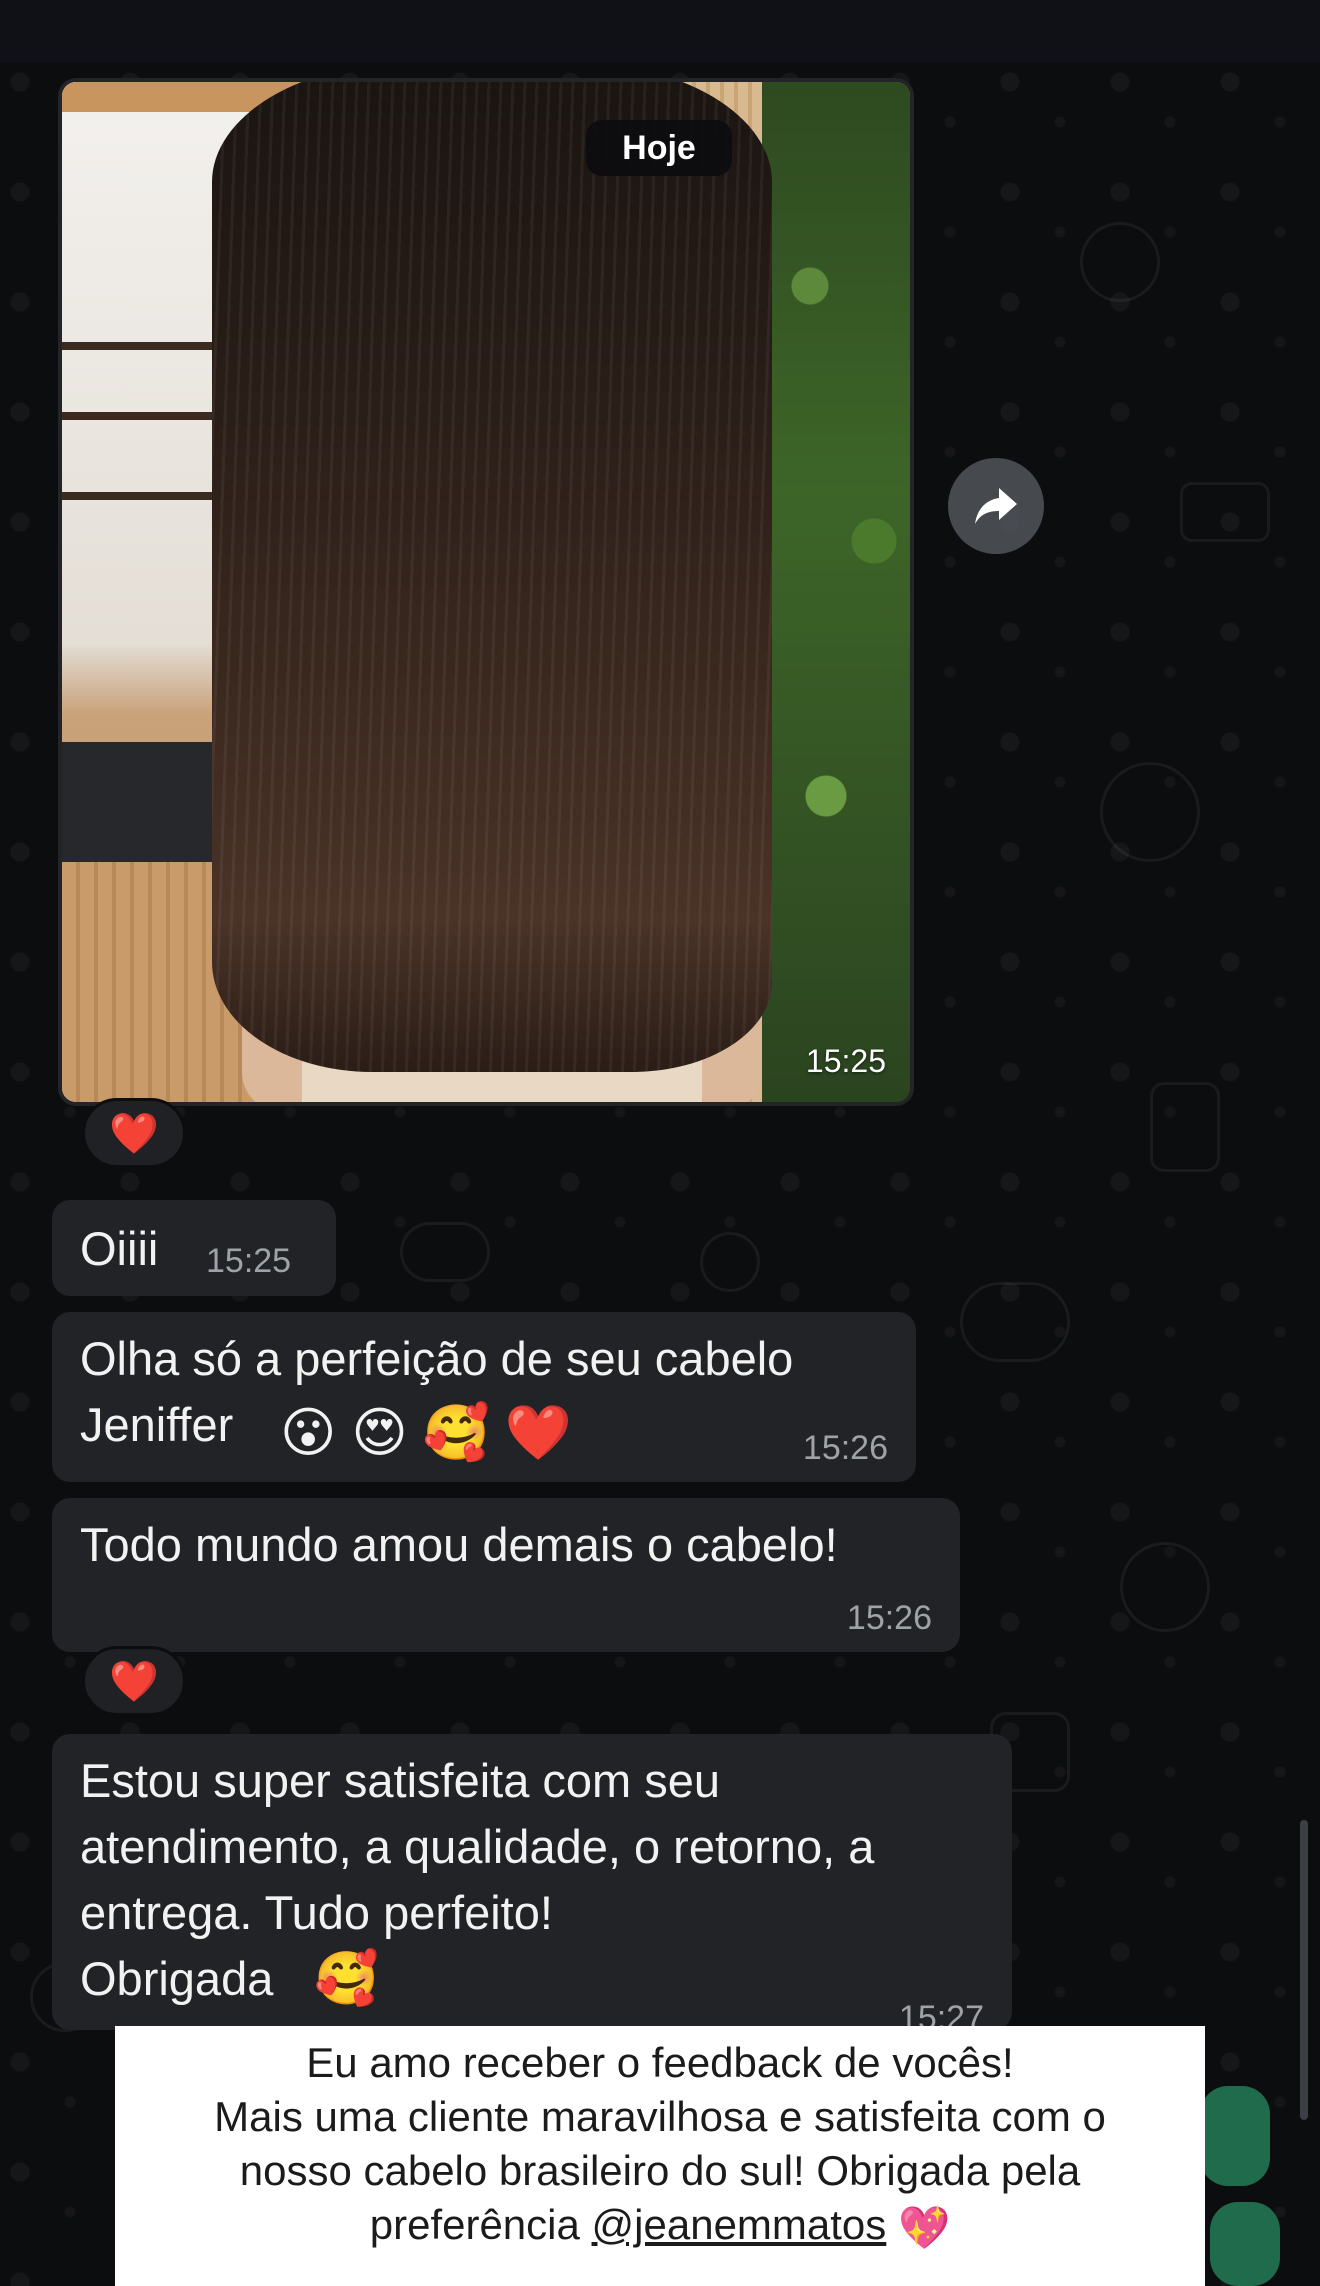  What do you see at coordinates (459, 1544) in the screenshot?
I see `message-text: Todo mundo amou demais o cabelo!` at bounding box center [459, 1544].